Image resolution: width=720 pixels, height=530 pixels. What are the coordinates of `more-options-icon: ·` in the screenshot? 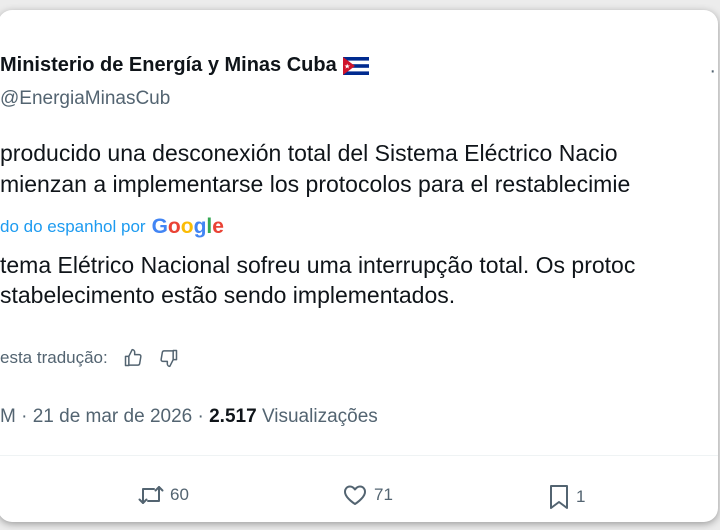 It's located at (712, 71).